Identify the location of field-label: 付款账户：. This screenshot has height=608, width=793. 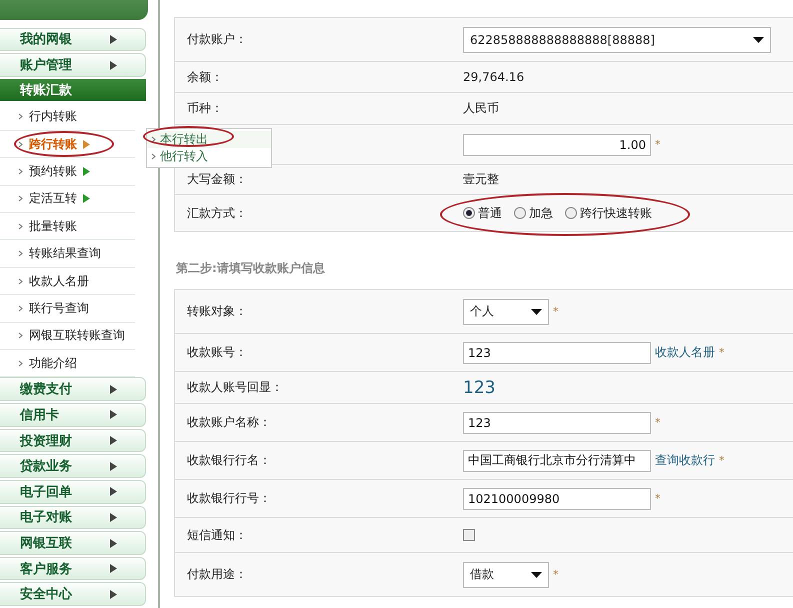
(217, 39).